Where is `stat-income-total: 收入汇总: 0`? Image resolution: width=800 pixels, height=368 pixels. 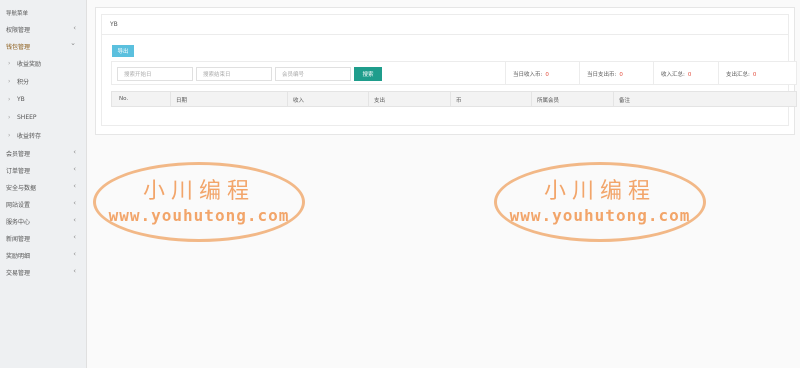 stat-income-total: 收入汇总: 0 is located at coordinates (676, 74).